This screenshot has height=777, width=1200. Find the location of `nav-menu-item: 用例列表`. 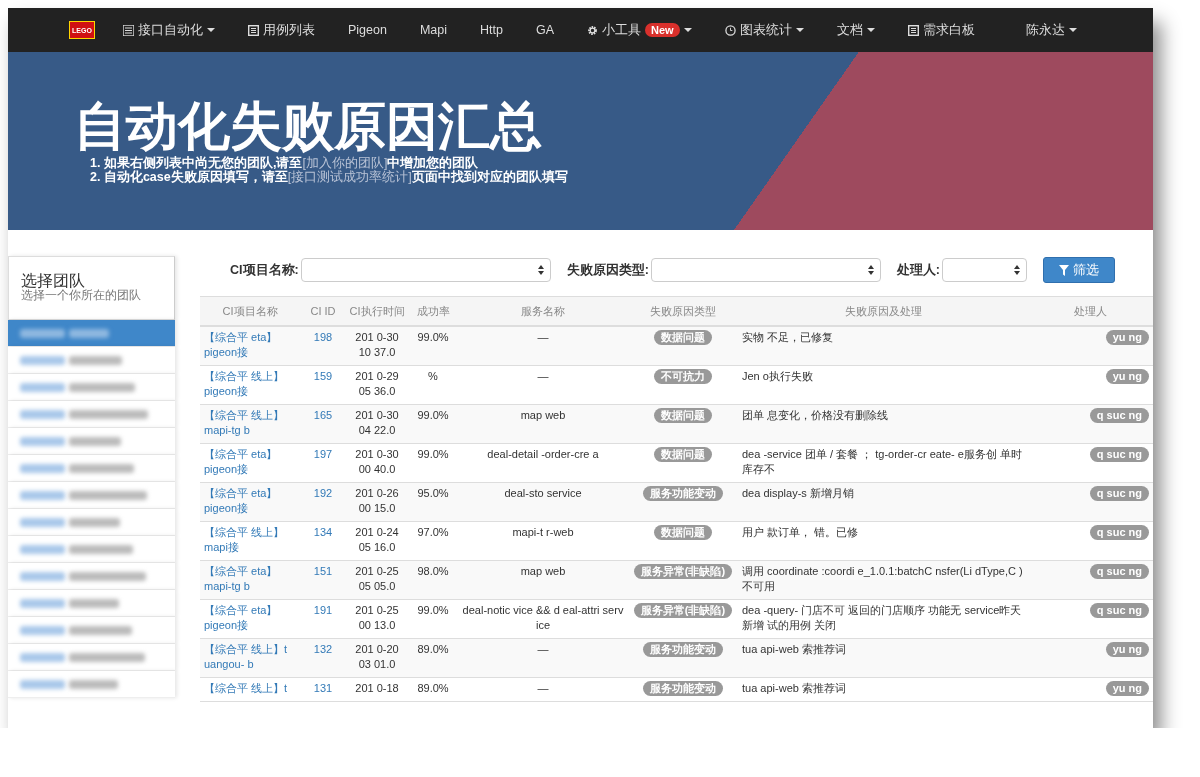

nav-menu-item: 用例列表 is located at coordinates (281, 30).